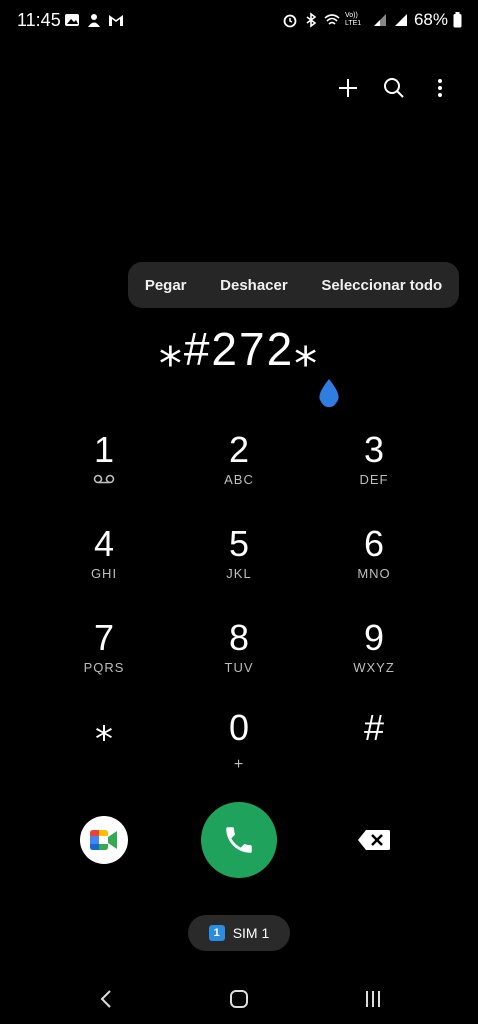 This screenshot has height=1024, width=478. I want to click on backspace-icon, so click(374, 840).